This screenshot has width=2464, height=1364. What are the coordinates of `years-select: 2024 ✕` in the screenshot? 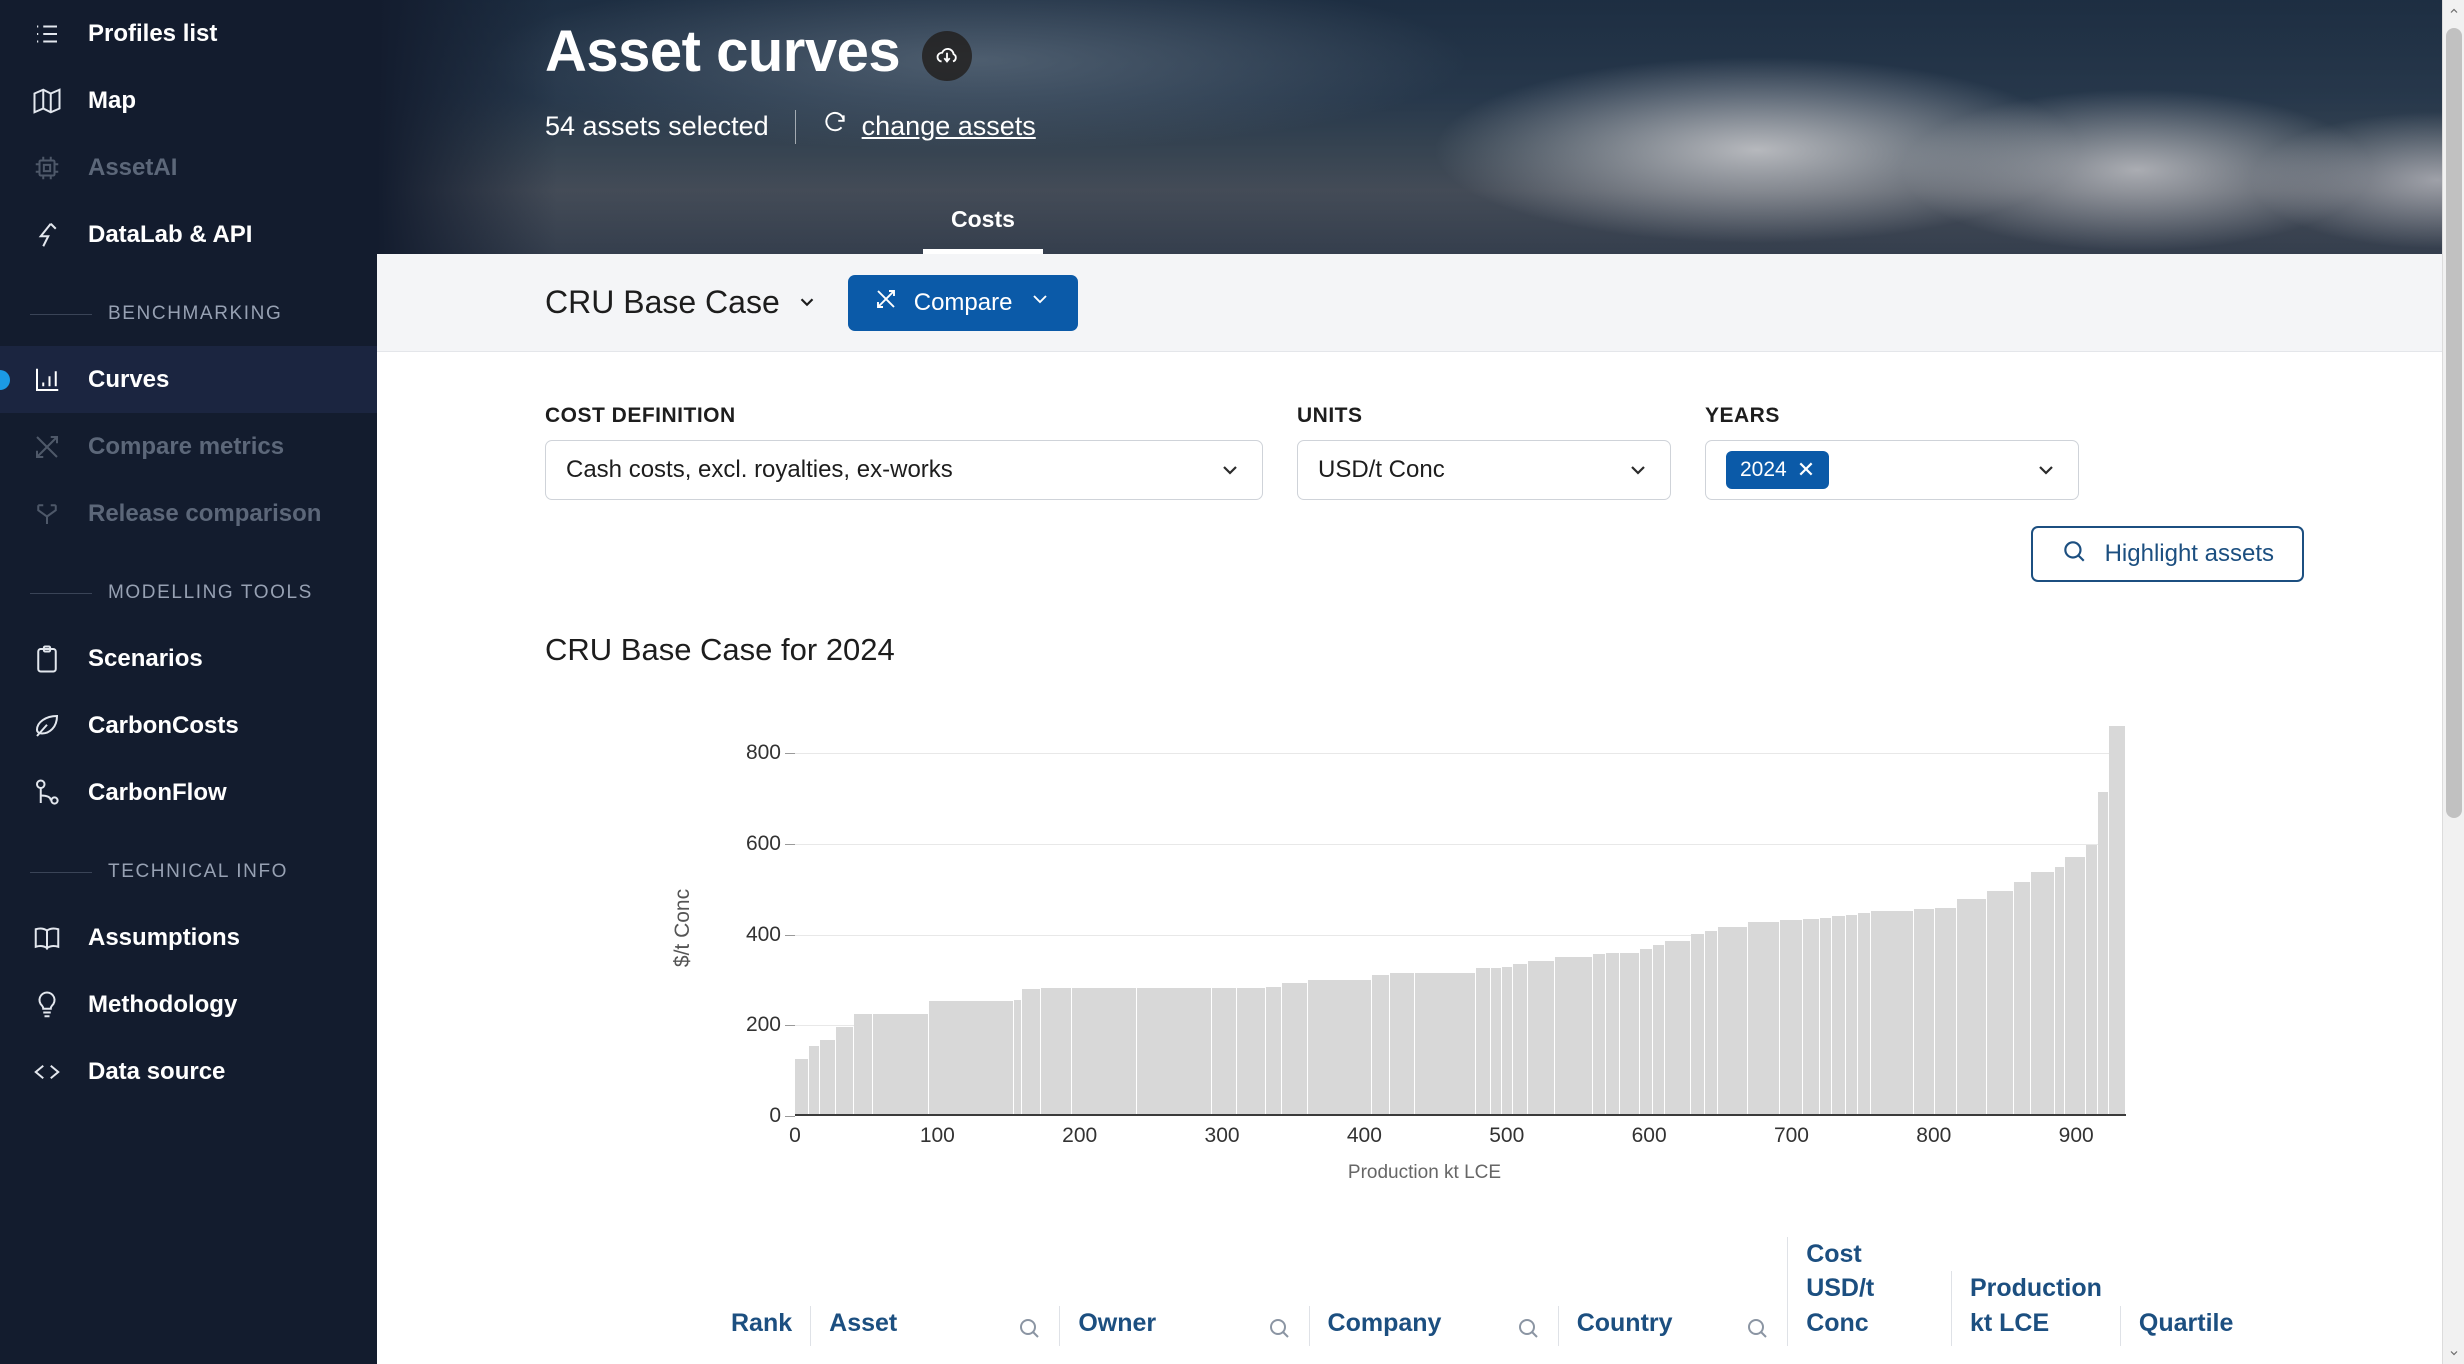 It's located at (1892, 470).